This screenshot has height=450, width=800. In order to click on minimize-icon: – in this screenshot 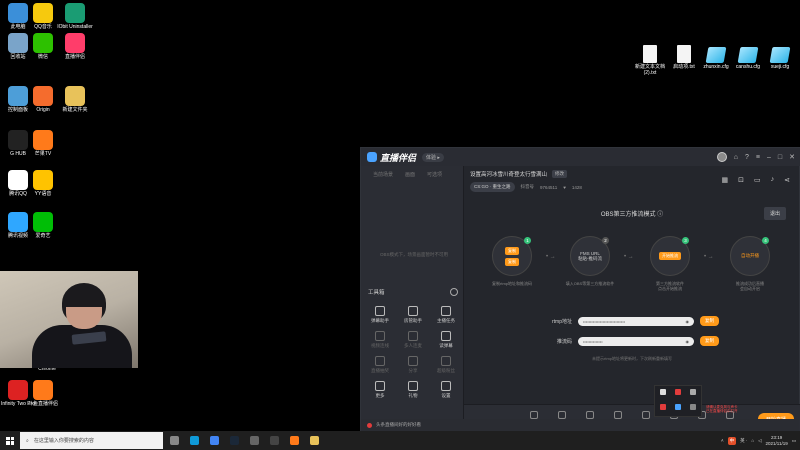, I will do `click(769, 157)`.